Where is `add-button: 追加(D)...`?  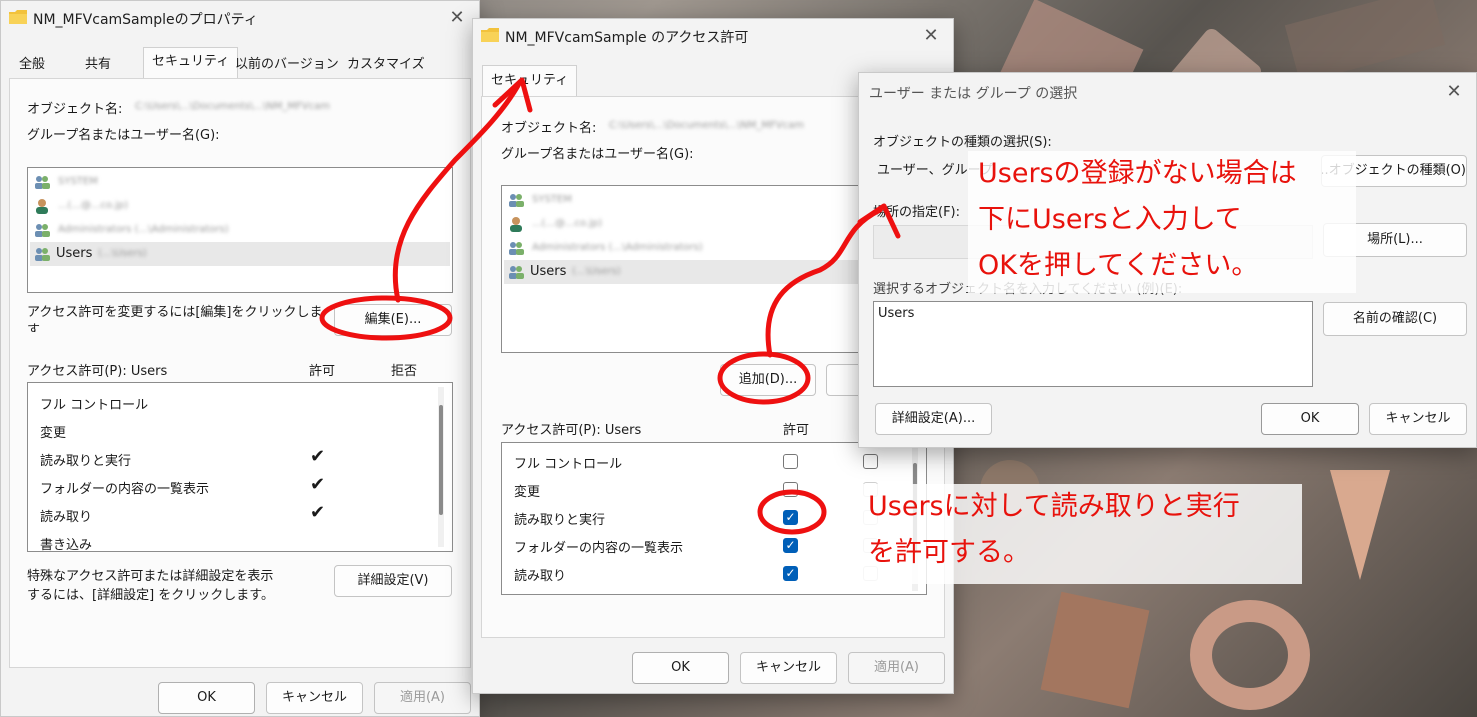 add-button: 追加(D)... is located at coordinates (768, 380).